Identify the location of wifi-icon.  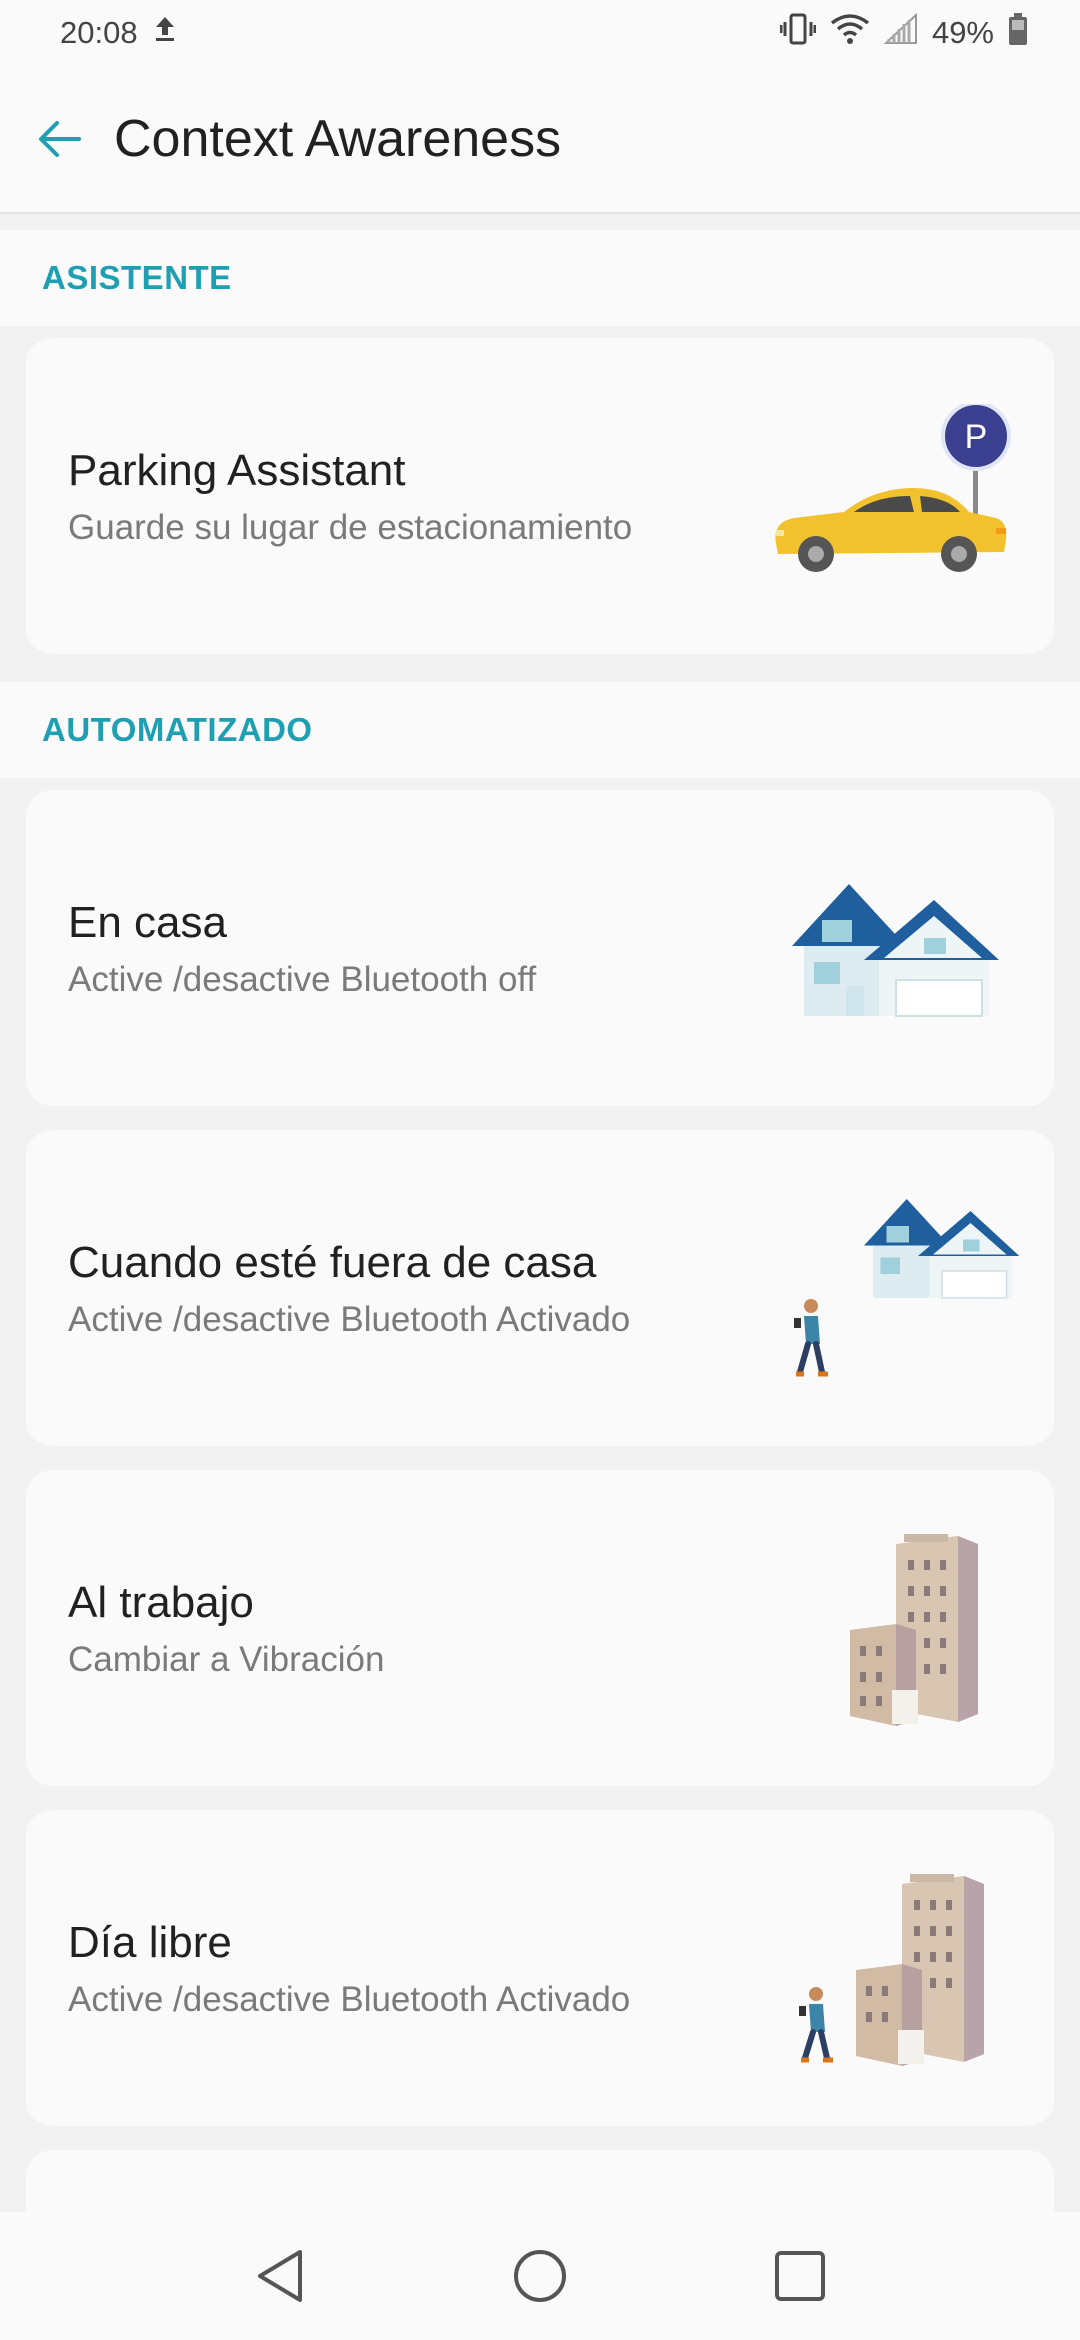
(850, 33).